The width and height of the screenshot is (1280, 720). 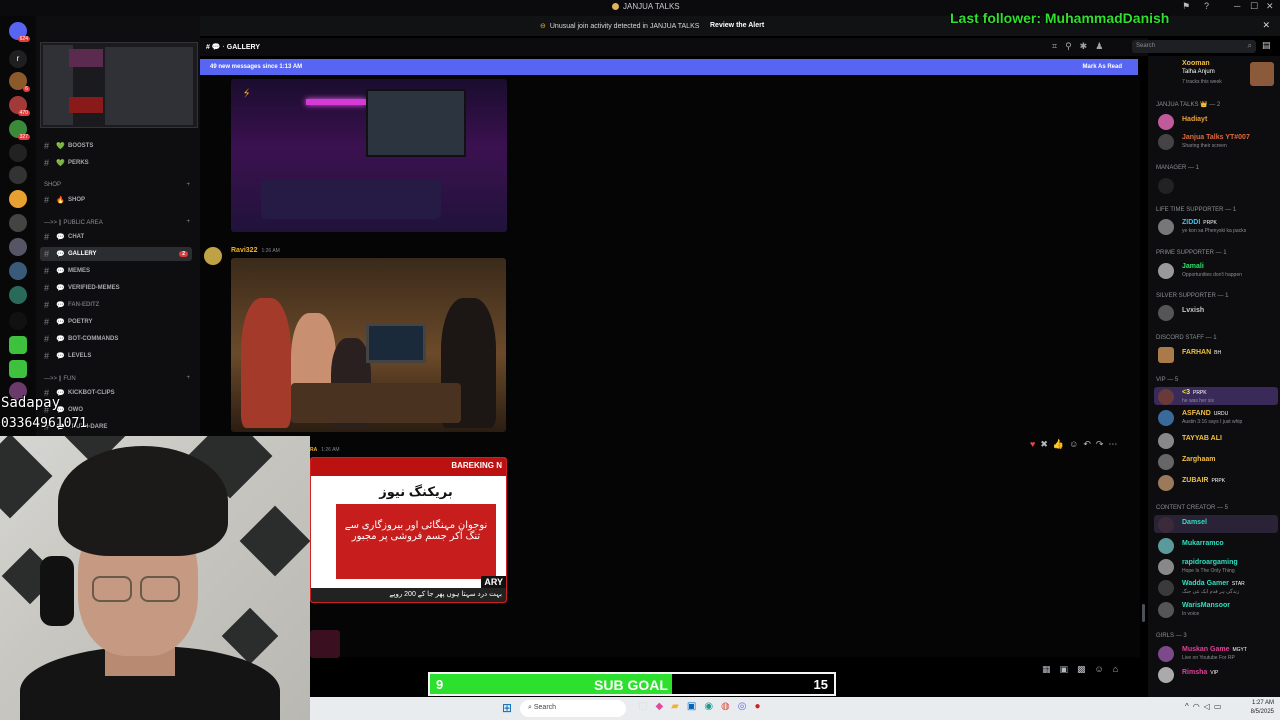 What do you see at coordinates (1076, 444) in the screenshot?
I see `add-reaction-icon: ☺` at bounding box center [1076, 444].